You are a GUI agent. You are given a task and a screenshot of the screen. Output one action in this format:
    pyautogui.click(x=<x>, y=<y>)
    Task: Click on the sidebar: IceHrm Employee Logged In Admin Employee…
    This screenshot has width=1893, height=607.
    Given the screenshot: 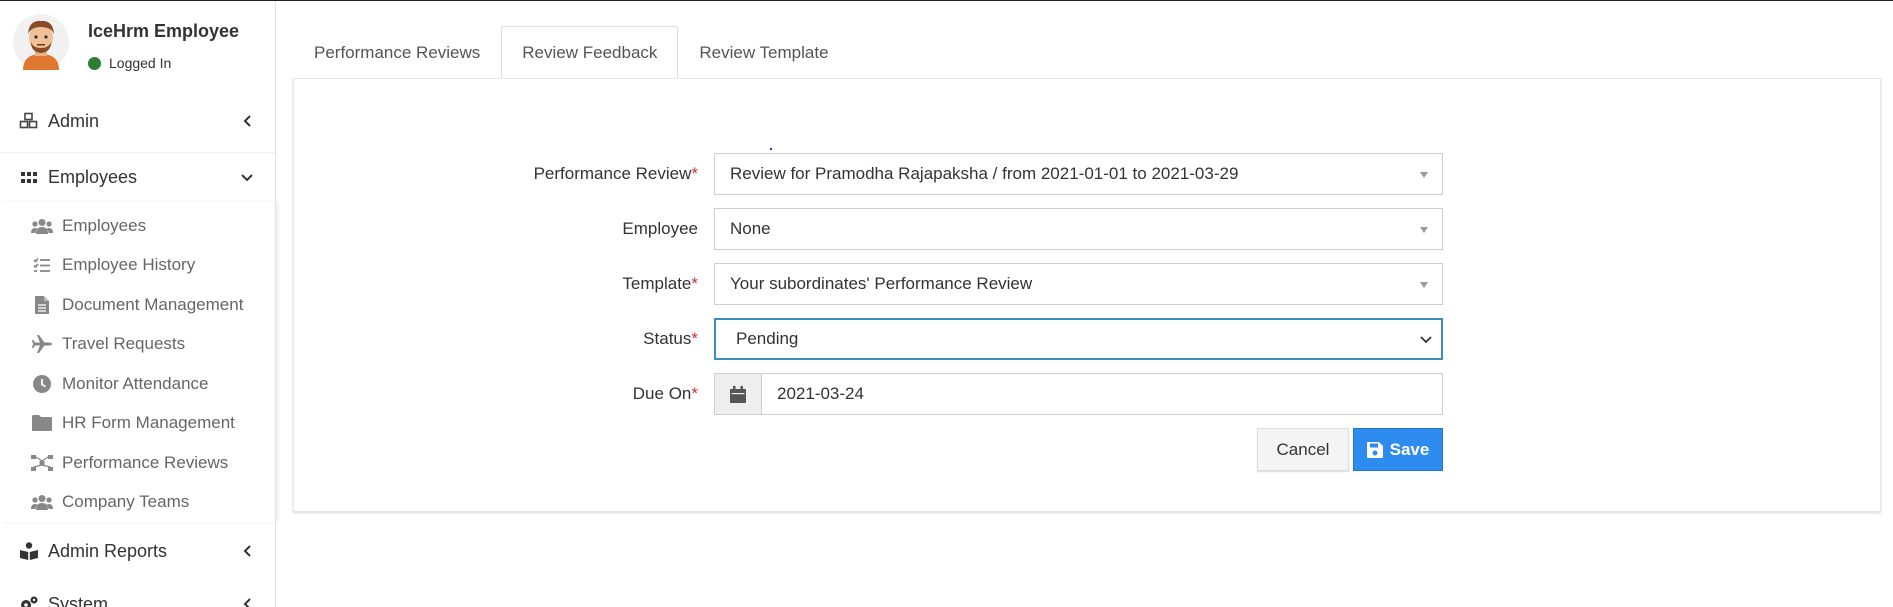 What is the action you would take?
    pyautogui.click(x=138, y=304)
    